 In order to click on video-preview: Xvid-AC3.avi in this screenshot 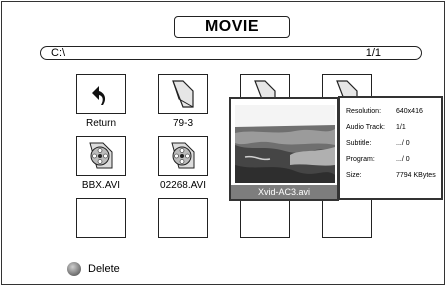, I will do `click(284, 149)`.